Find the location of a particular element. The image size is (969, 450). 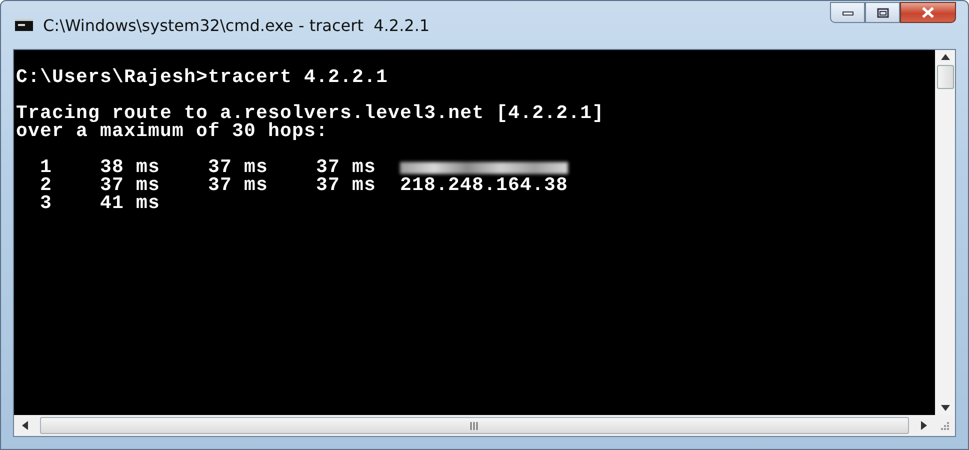

host-address: 218.248.164.38 is located at coordinates (484, 185).